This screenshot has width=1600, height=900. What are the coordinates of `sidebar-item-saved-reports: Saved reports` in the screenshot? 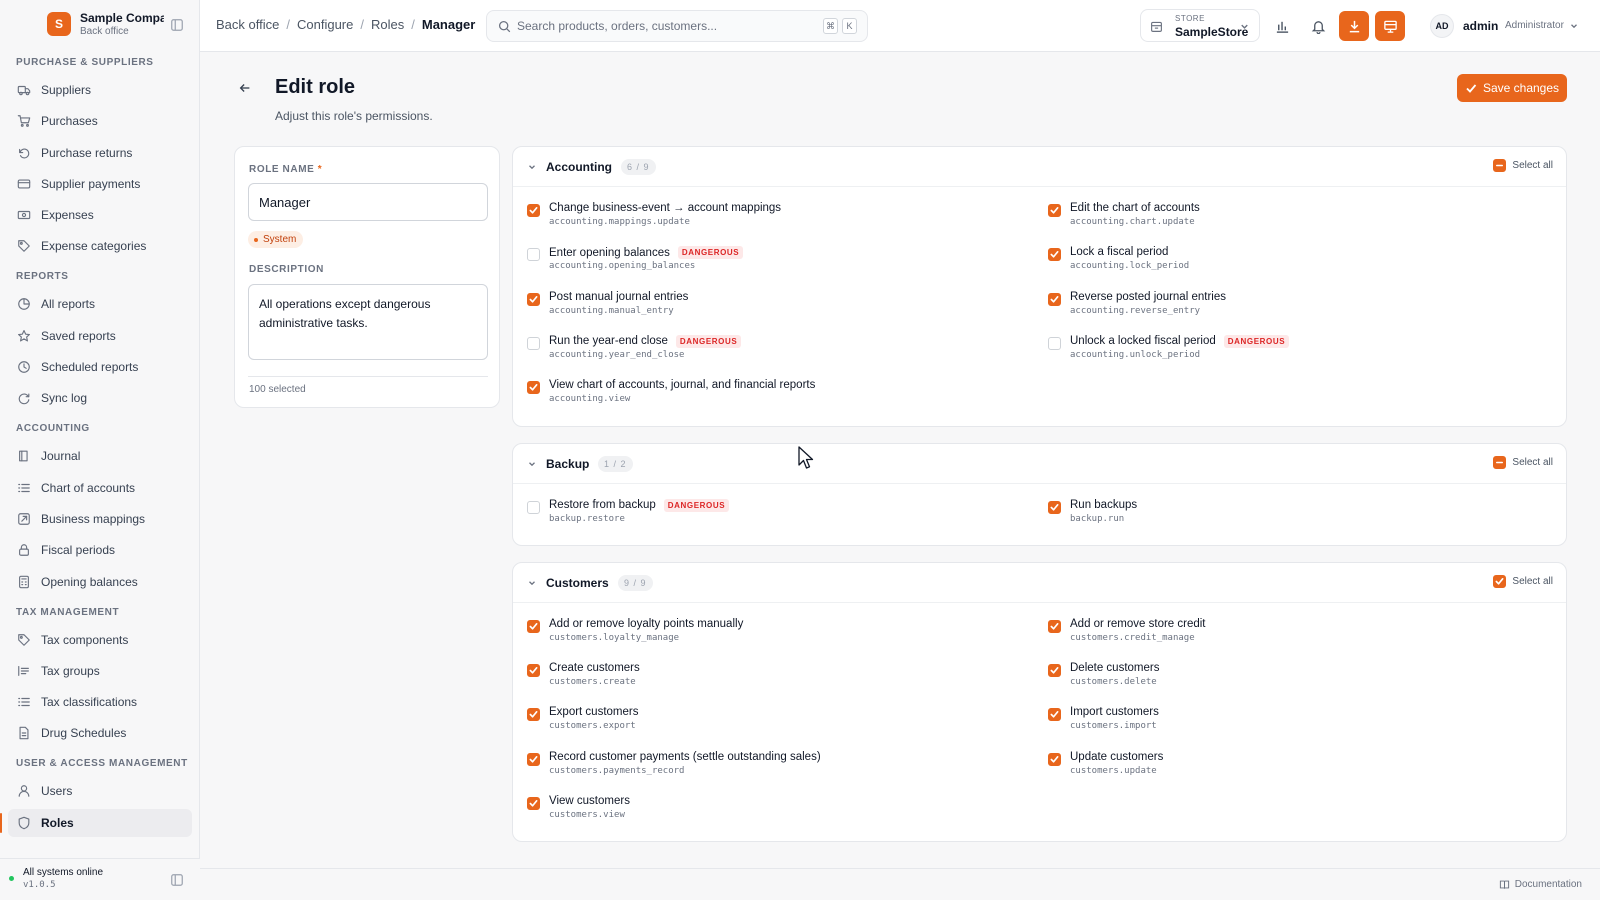 It's located at (100, 336).